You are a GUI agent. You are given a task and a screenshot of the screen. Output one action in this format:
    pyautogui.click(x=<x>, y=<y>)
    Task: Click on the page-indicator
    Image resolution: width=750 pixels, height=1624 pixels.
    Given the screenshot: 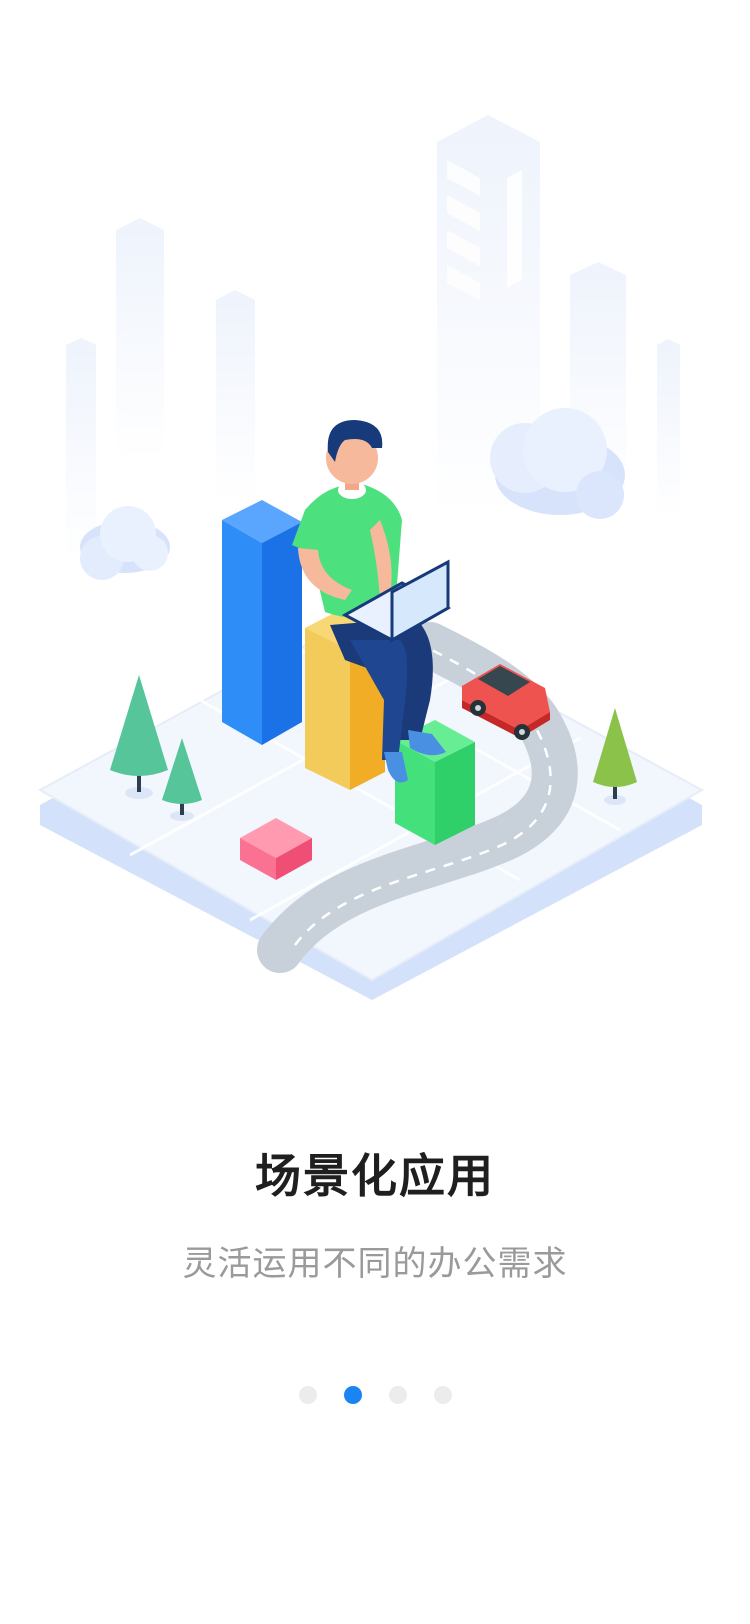 What is the action you would take?
    pyautogui.click(x=375, y=1395)
    